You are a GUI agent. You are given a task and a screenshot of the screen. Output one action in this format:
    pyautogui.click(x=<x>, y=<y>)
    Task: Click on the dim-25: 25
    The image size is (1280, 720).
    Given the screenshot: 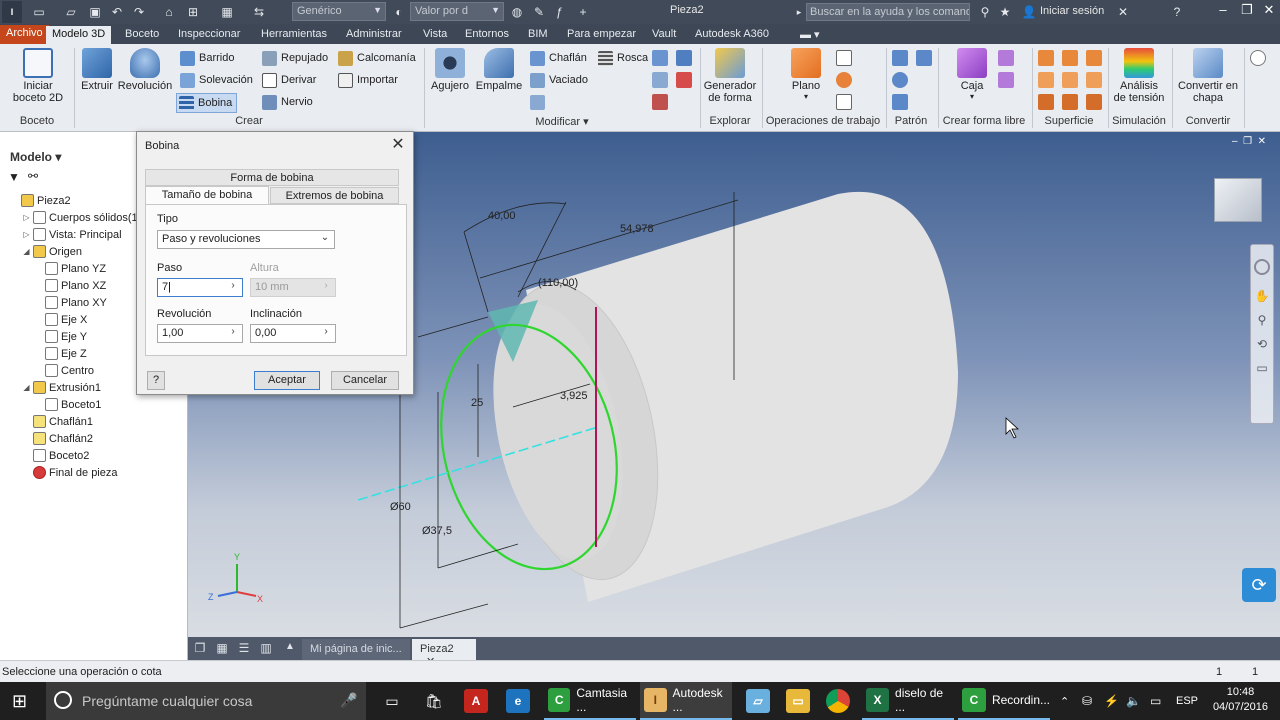 What is the action you would take?
    pyautogui.click(x=477, y=403)
    